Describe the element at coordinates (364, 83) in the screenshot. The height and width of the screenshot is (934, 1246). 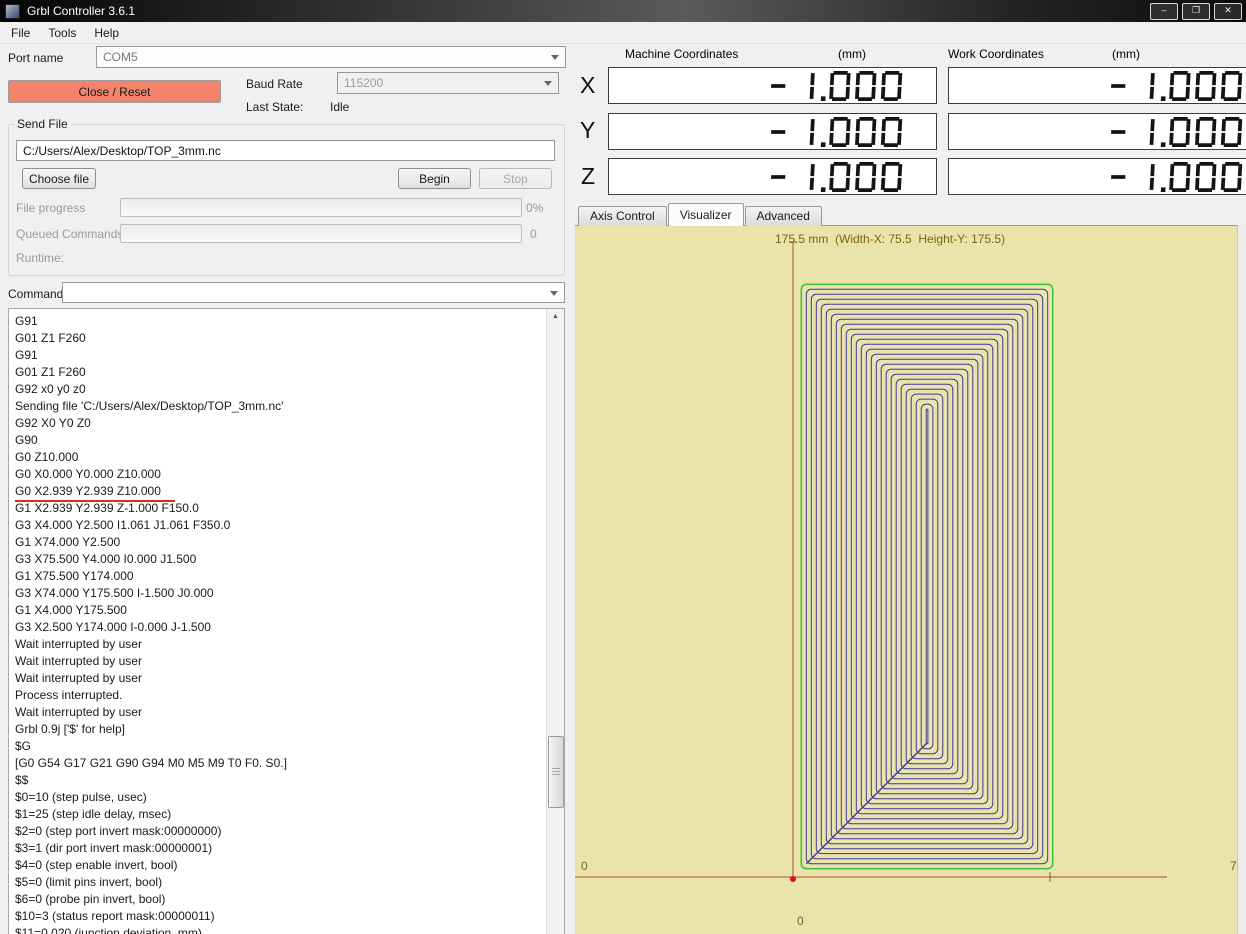
I see `baud-rate-value: 115200` at that location.